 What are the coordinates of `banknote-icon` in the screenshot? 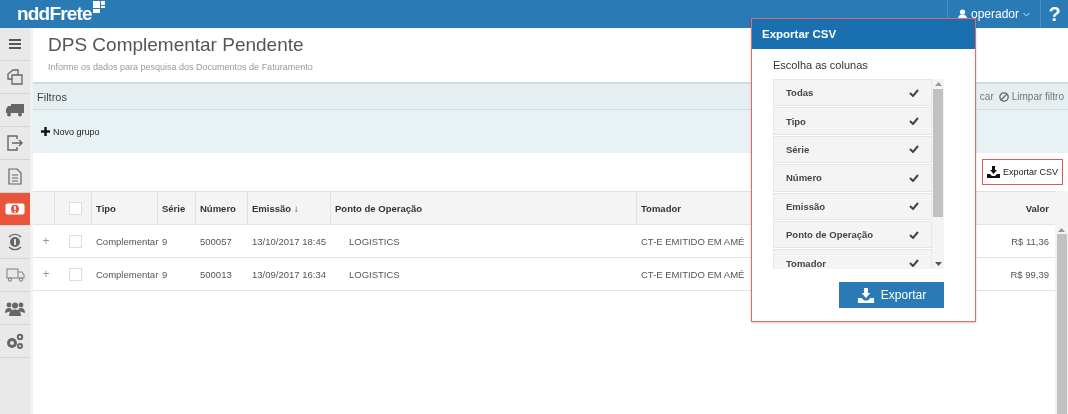 It's located at (15, 209).